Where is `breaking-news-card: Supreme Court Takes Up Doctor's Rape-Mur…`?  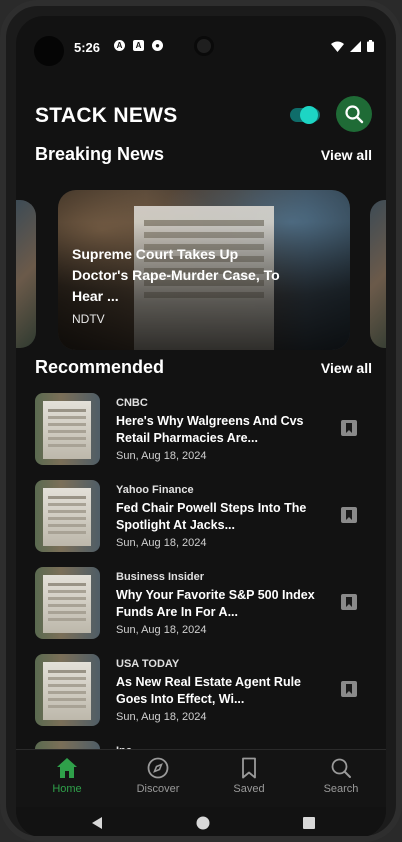 breaking-news-card: Supreme Court Takes Up Doctor's Rape-Mur… is located at coordinates (204, 270).